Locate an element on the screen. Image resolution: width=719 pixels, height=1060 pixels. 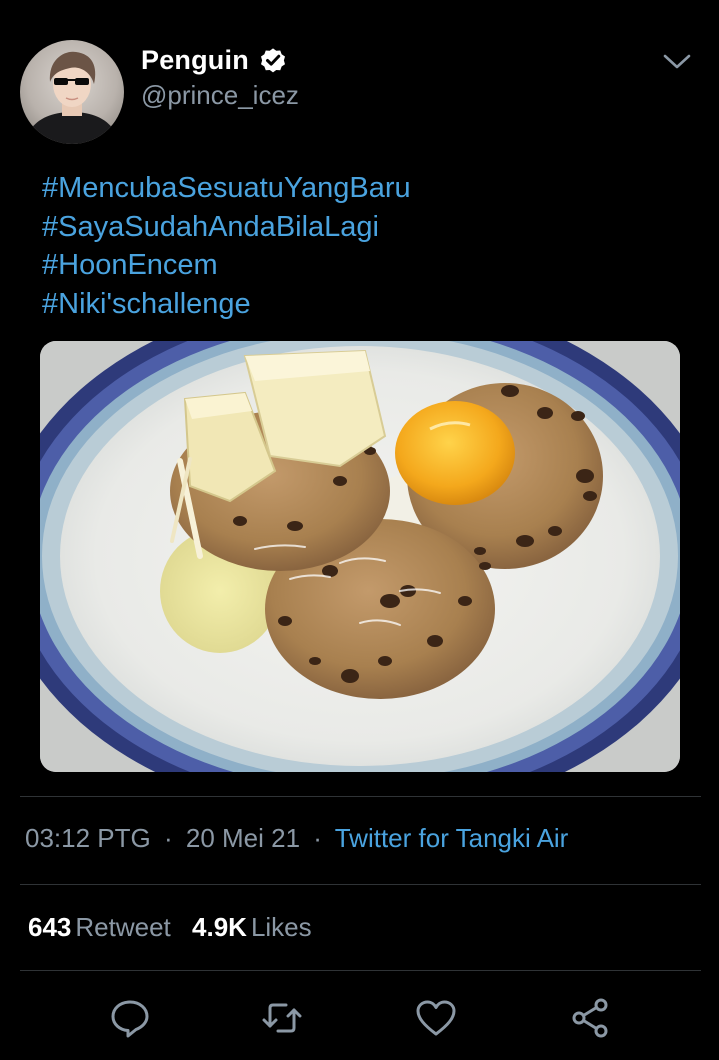
author-block: Penguin @prince_icez is located at coordinates (220, 76).